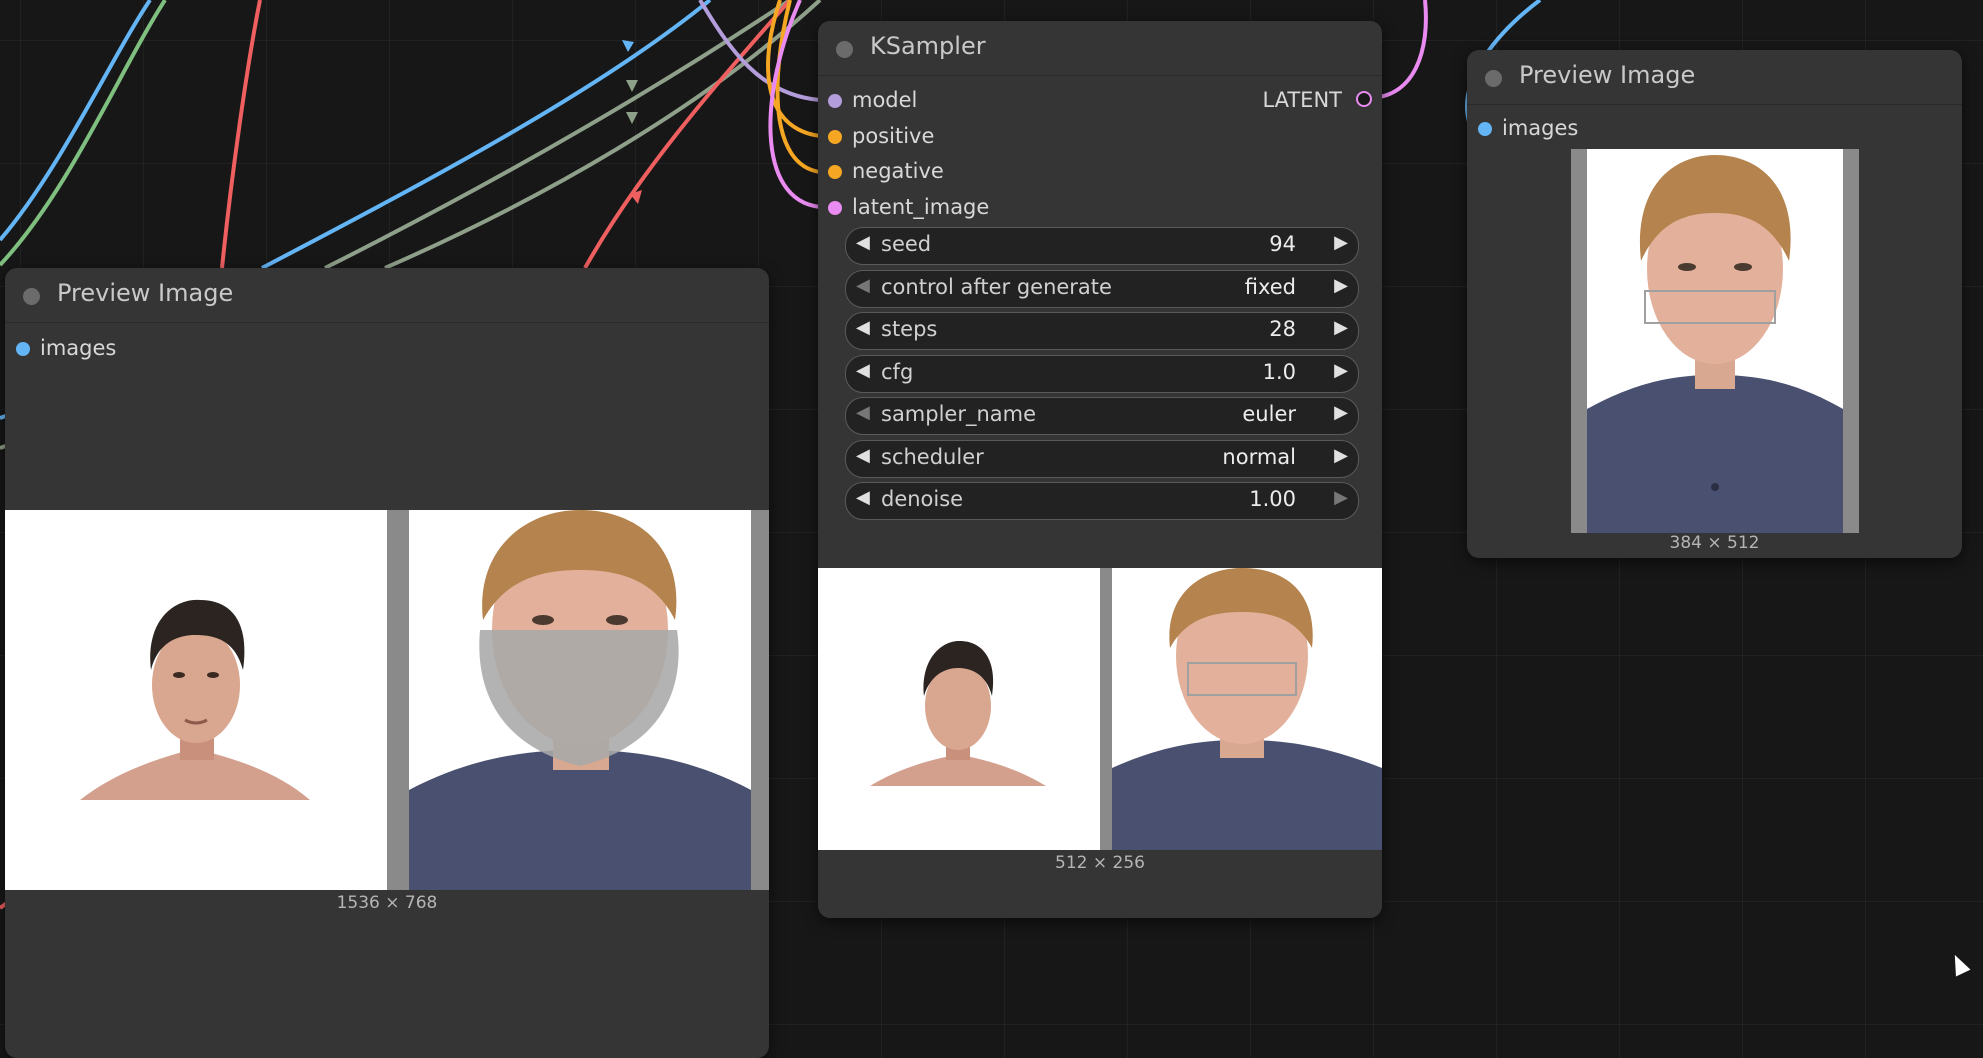 Image resolution: width=1983 pixels, height=1058 pixels. I want to click on mouse-cursor-icon, so click(1959, 964).